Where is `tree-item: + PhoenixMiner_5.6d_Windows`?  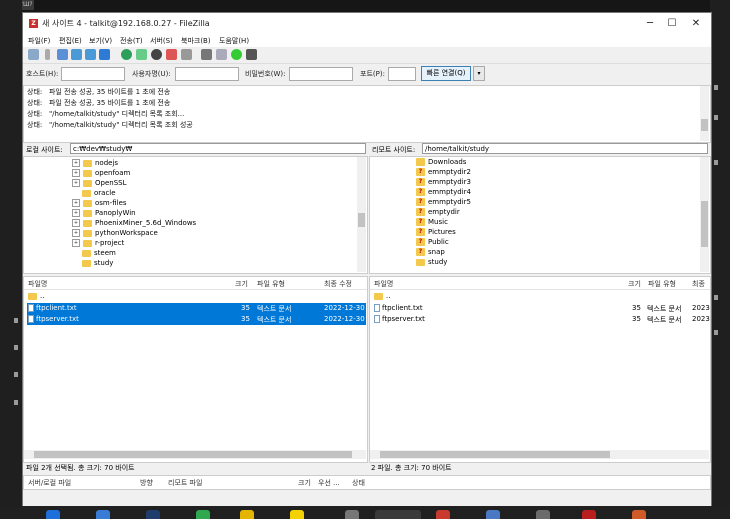 tree-item: + PhoenixMiner_5.6d_Windows is located at coordinates (134, 223).